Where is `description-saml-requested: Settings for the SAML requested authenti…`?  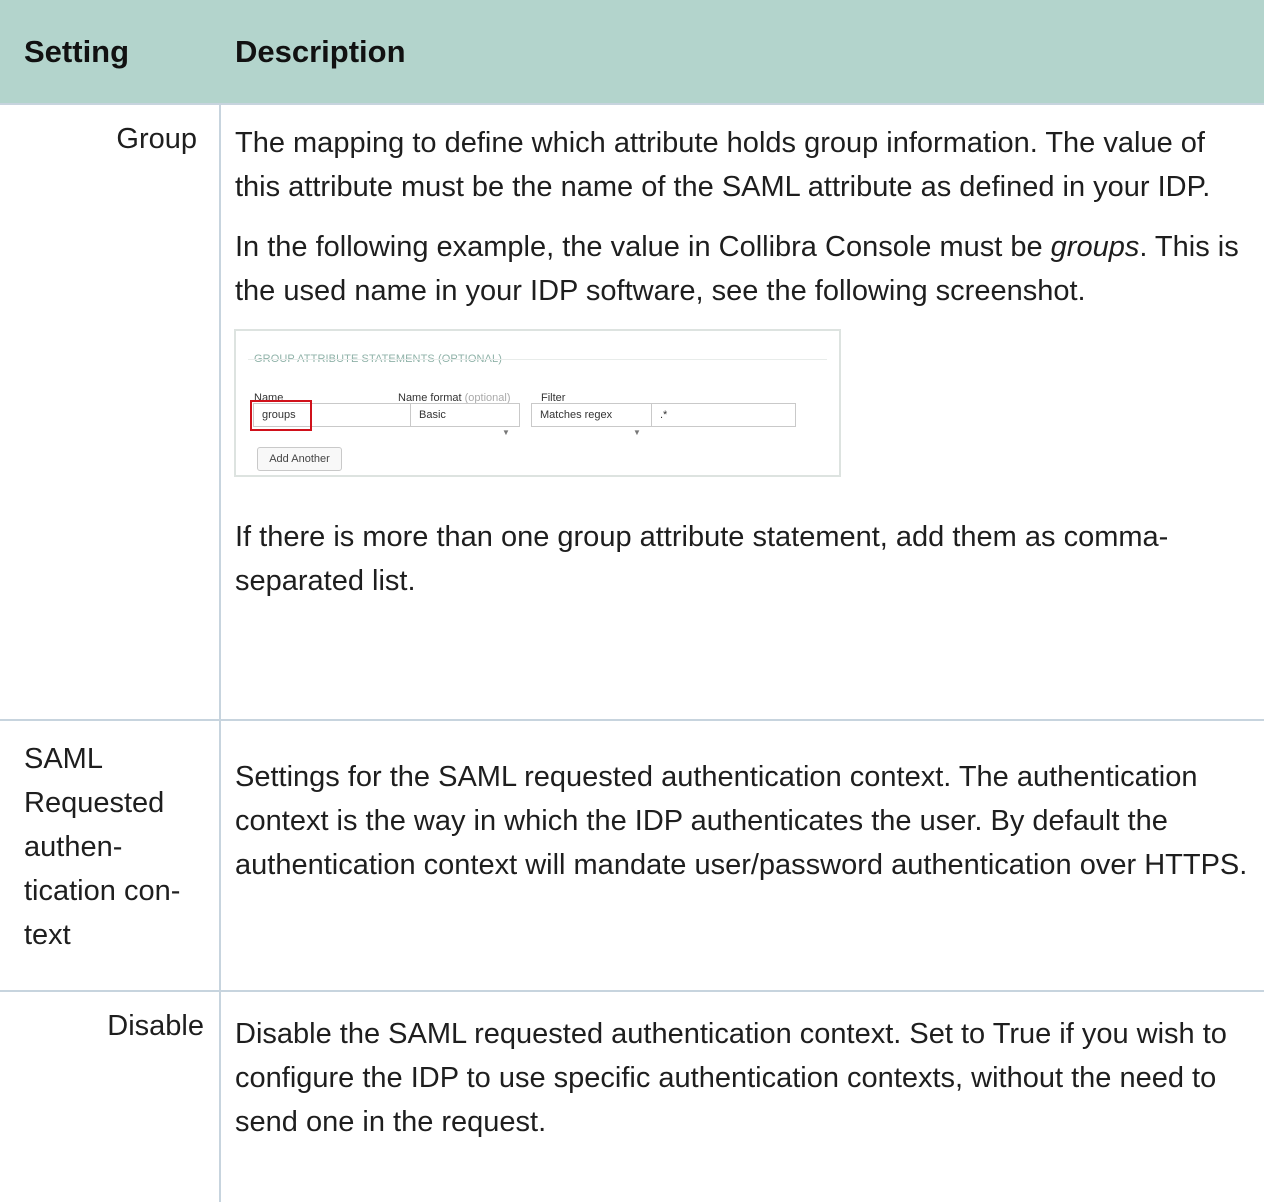 description-saml-requested: Settings for the SAML requested authenti… is located at coordinates (741, 821).